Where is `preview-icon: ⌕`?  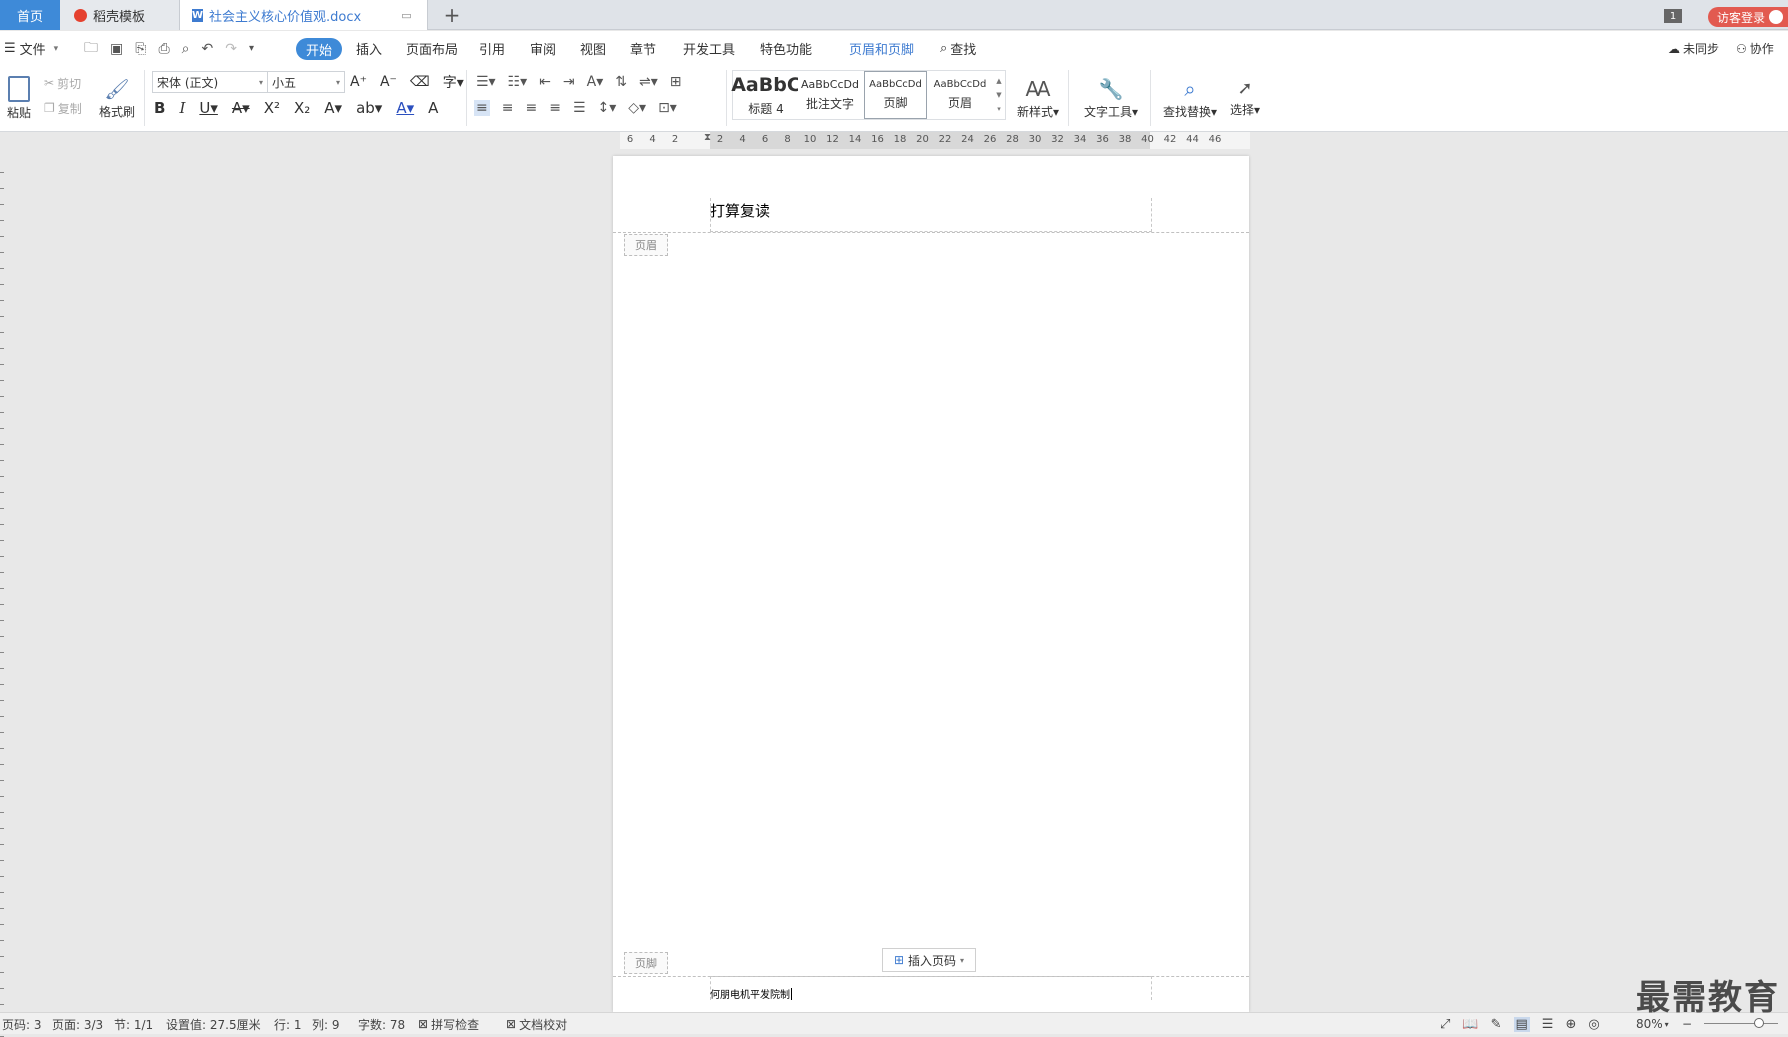
preview-icon: ⌕ is located at coordinates (186, 49).